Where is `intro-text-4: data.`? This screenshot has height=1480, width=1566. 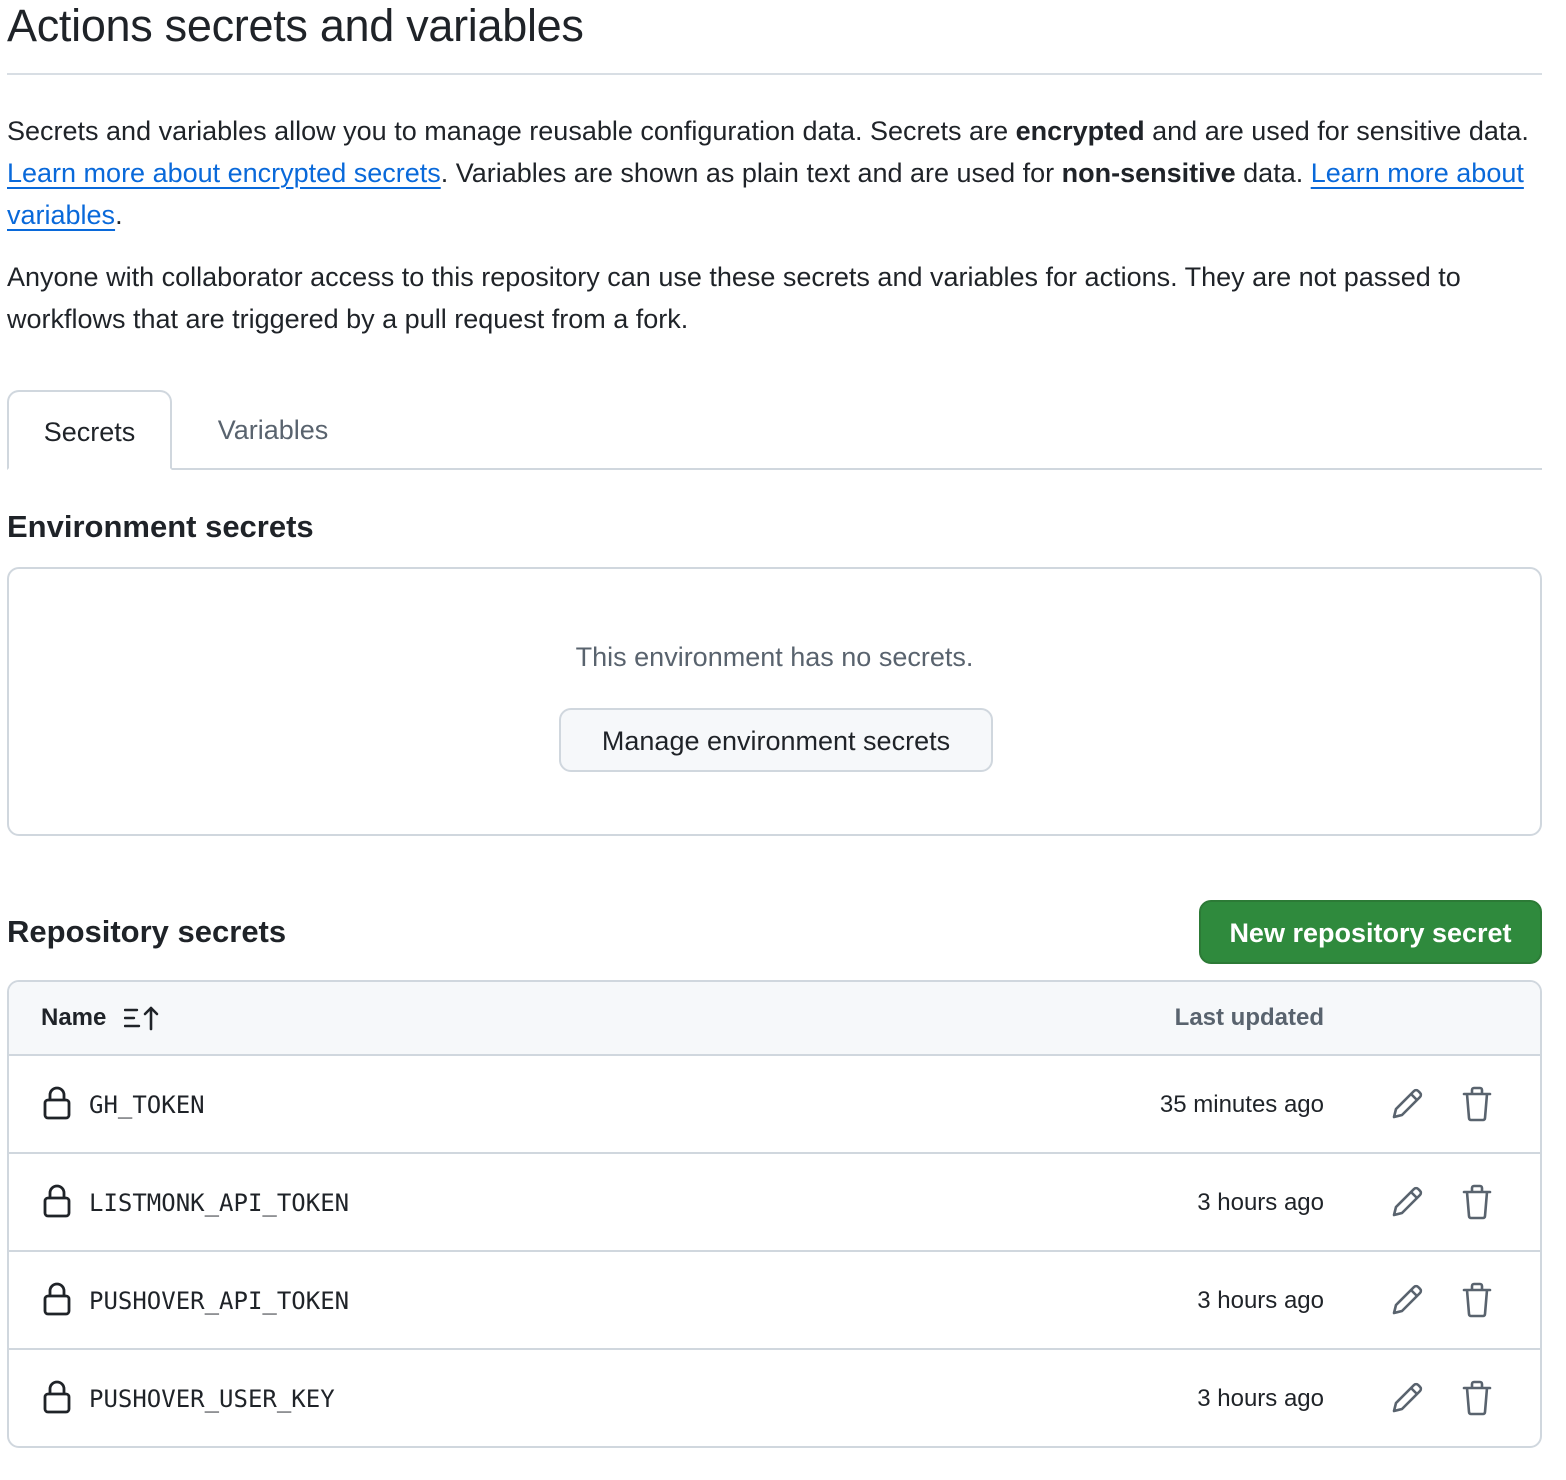
intro-text-4: data. is located at coordinates (1273, 173).